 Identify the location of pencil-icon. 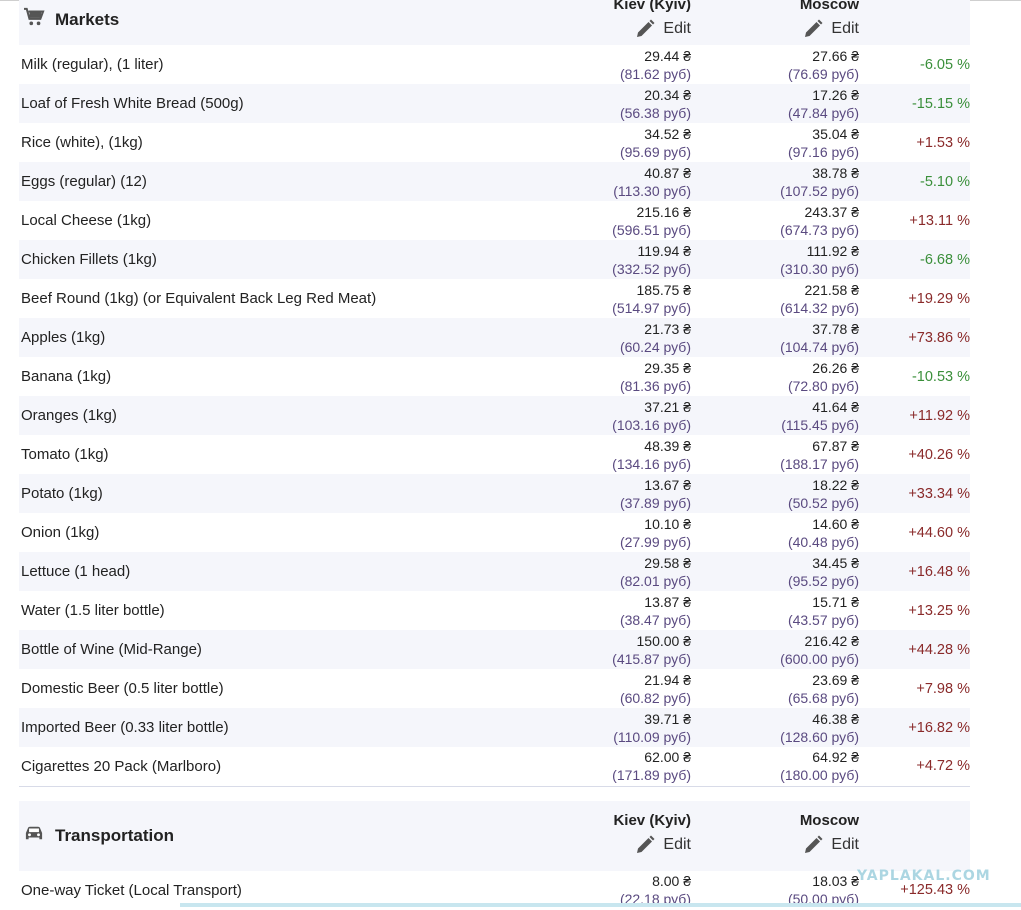
(646, 28).